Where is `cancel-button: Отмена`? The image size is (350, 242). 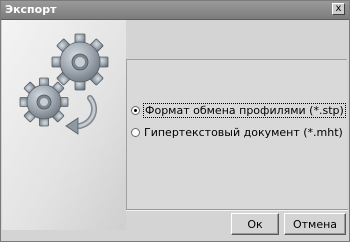 cancel-button: Отмена is located at coordinates (315, 224).